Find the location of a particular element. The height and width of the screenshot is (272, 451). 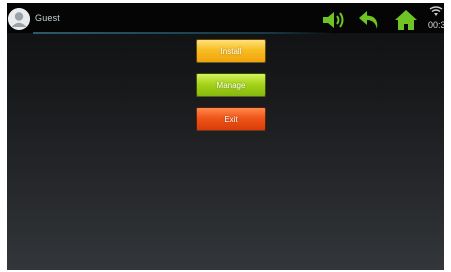

username-label: Guest is located at coordinates (48, 18).